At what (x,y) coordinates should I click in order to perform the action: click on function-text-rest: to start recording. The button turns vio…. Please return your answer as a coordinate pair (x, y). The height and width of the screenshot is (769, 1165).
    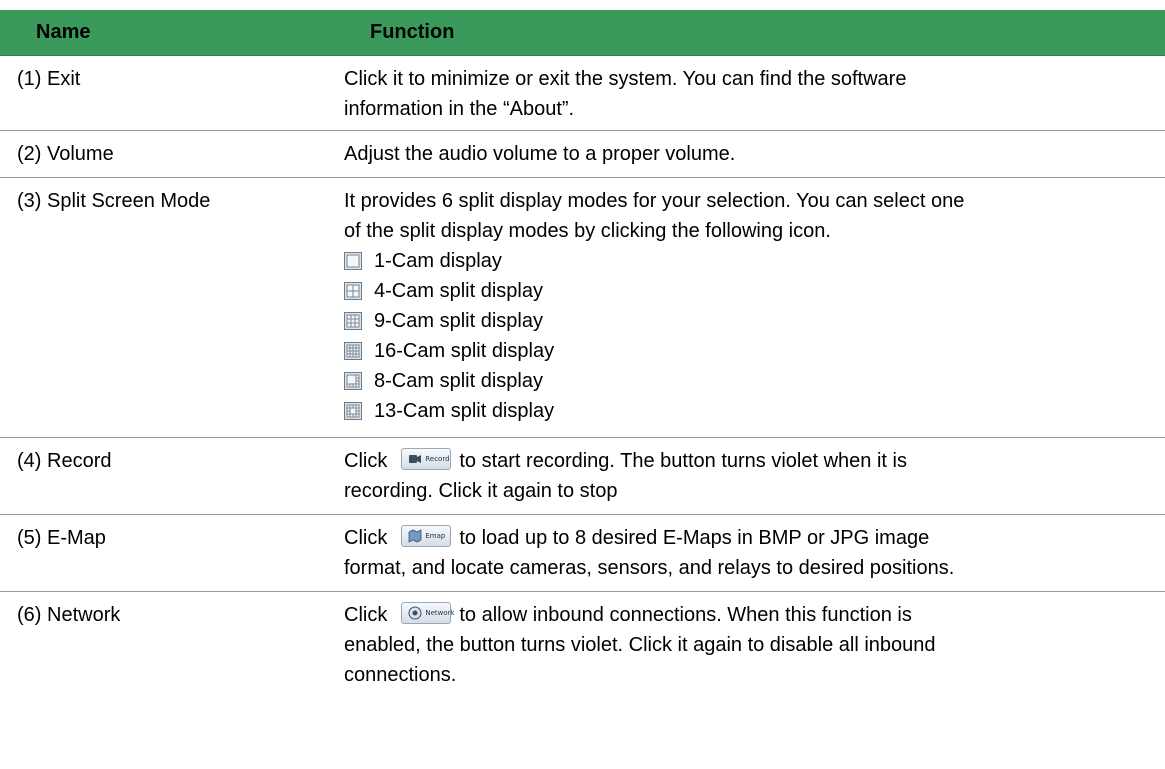
    Looking at the image, I should click on (683, 461).